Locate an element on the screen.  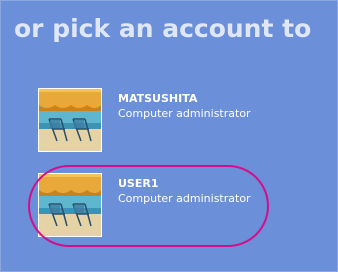
account-name: MATSUSHITA is located at coordinates (158, 98).